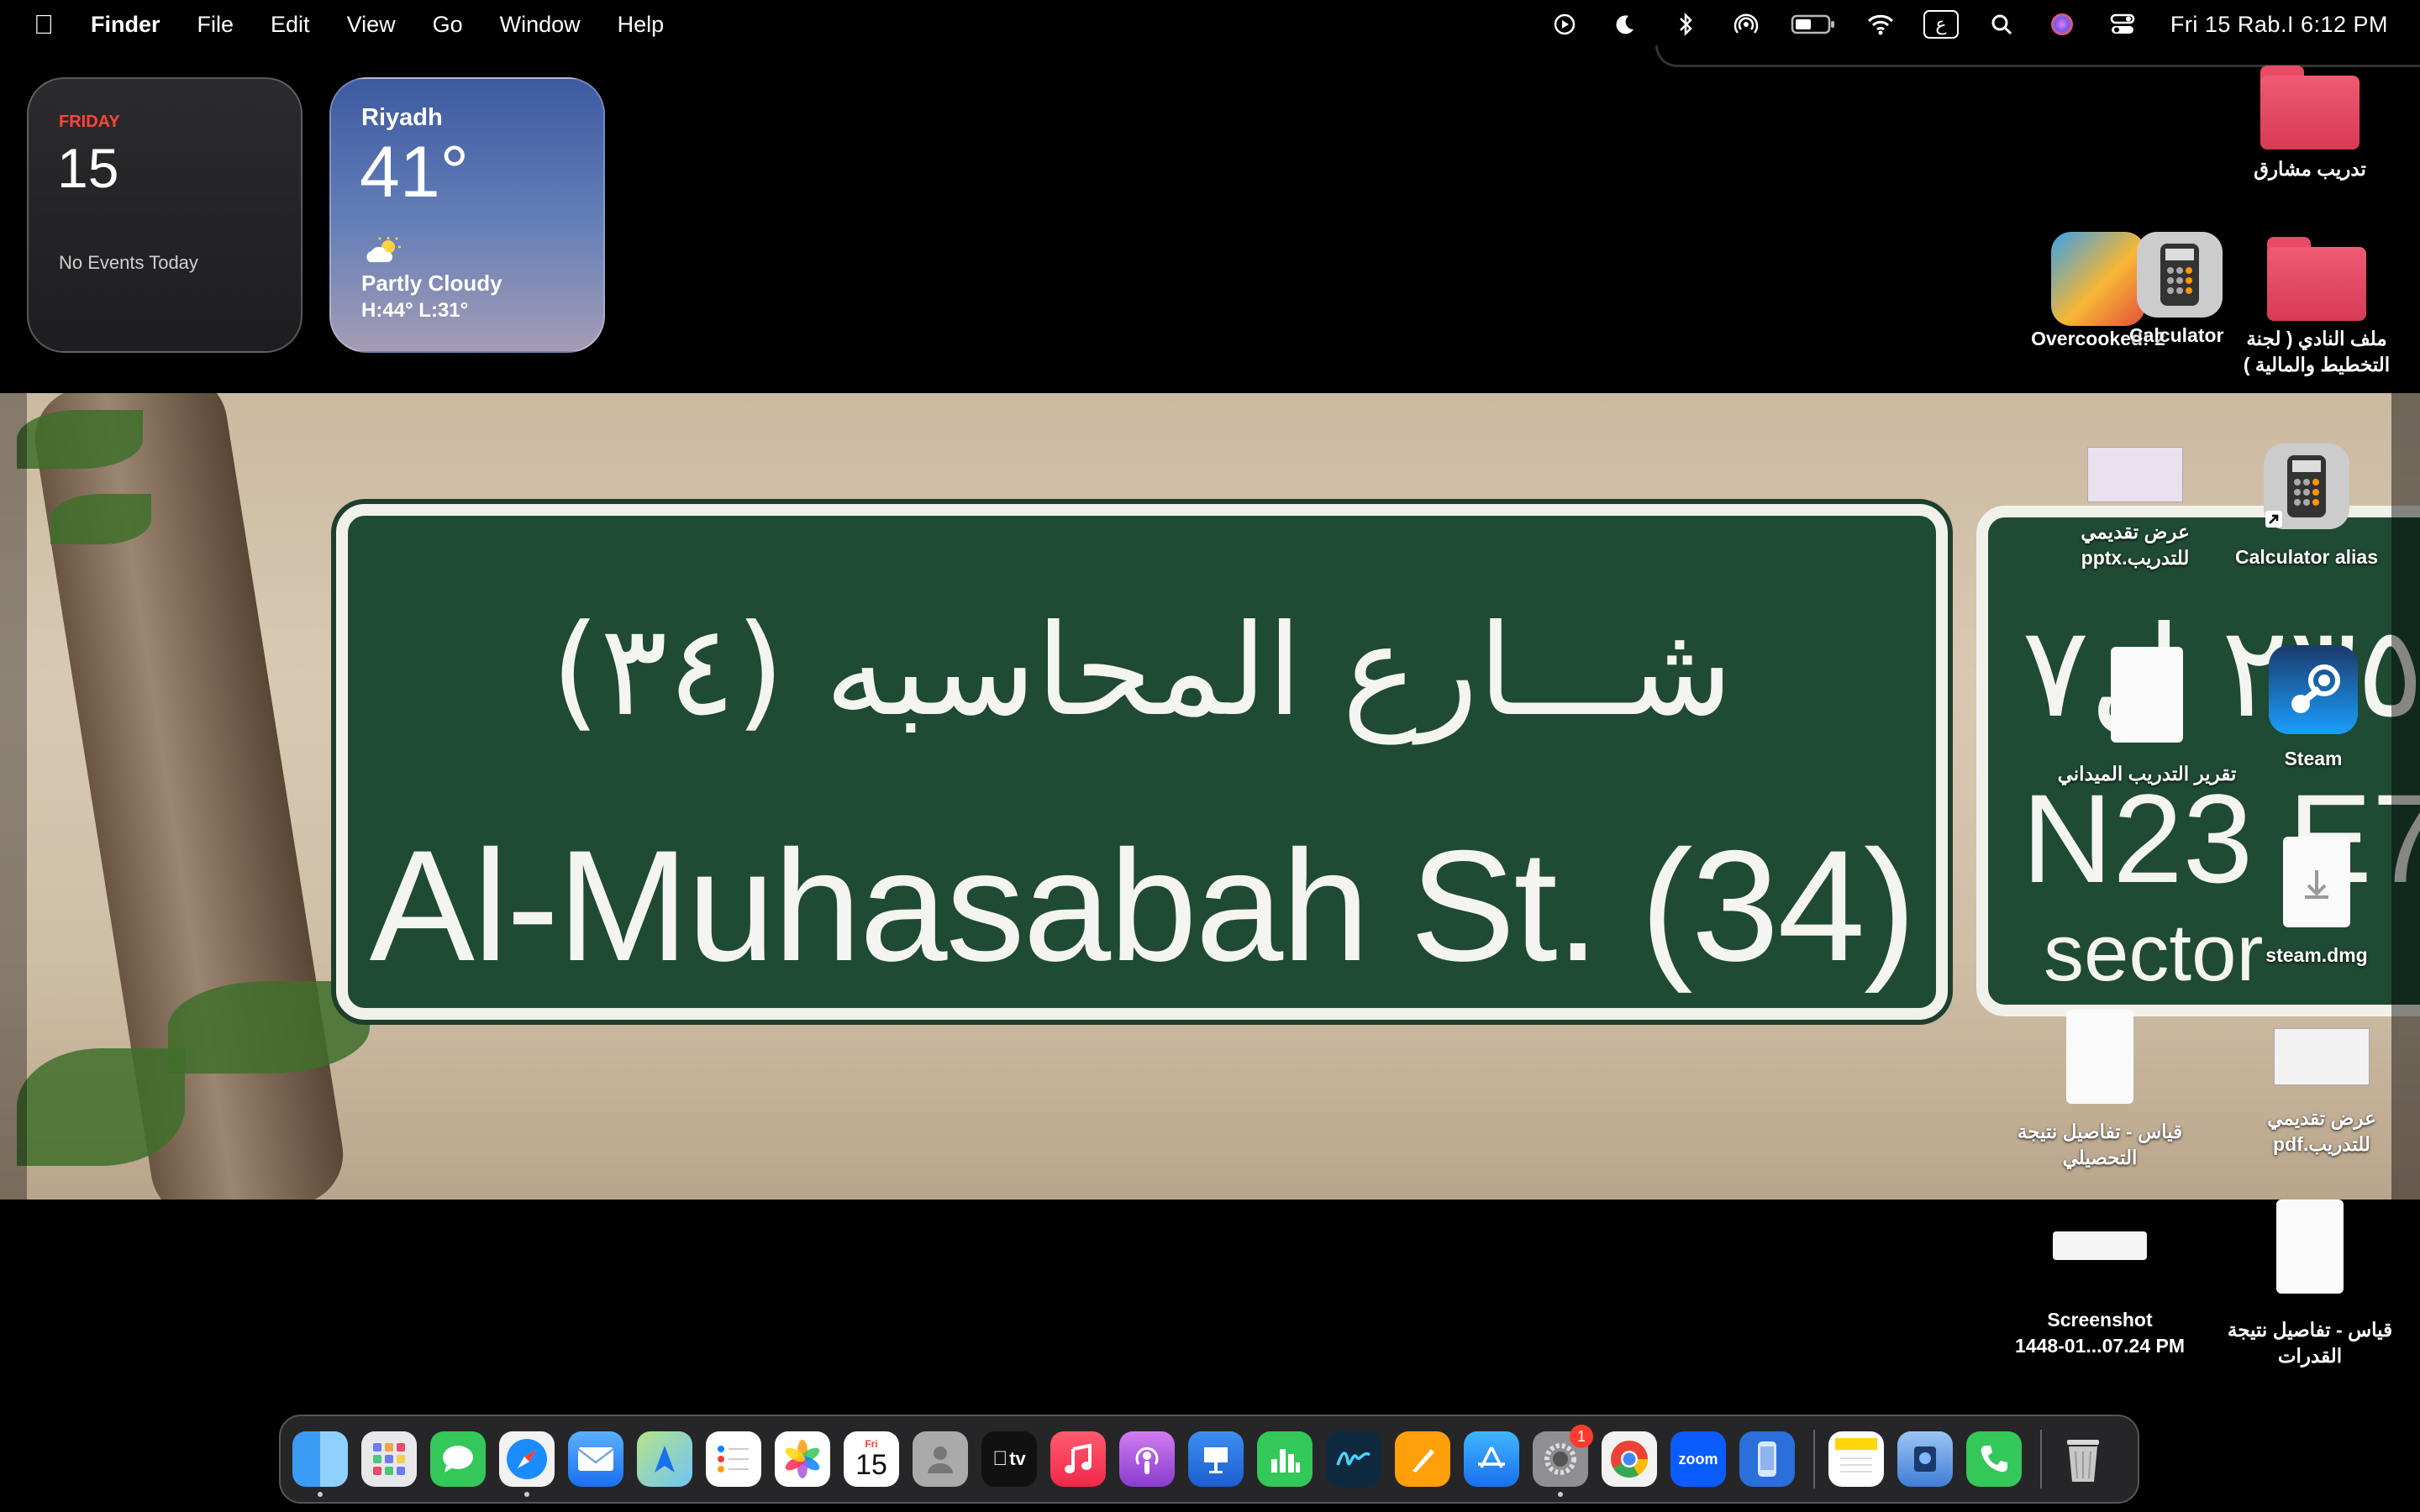 The image size is (2420, 1512). Describe the element at coordinates (2306, 486) in the screenshot. I see `calculator-alias-icon` at that location.